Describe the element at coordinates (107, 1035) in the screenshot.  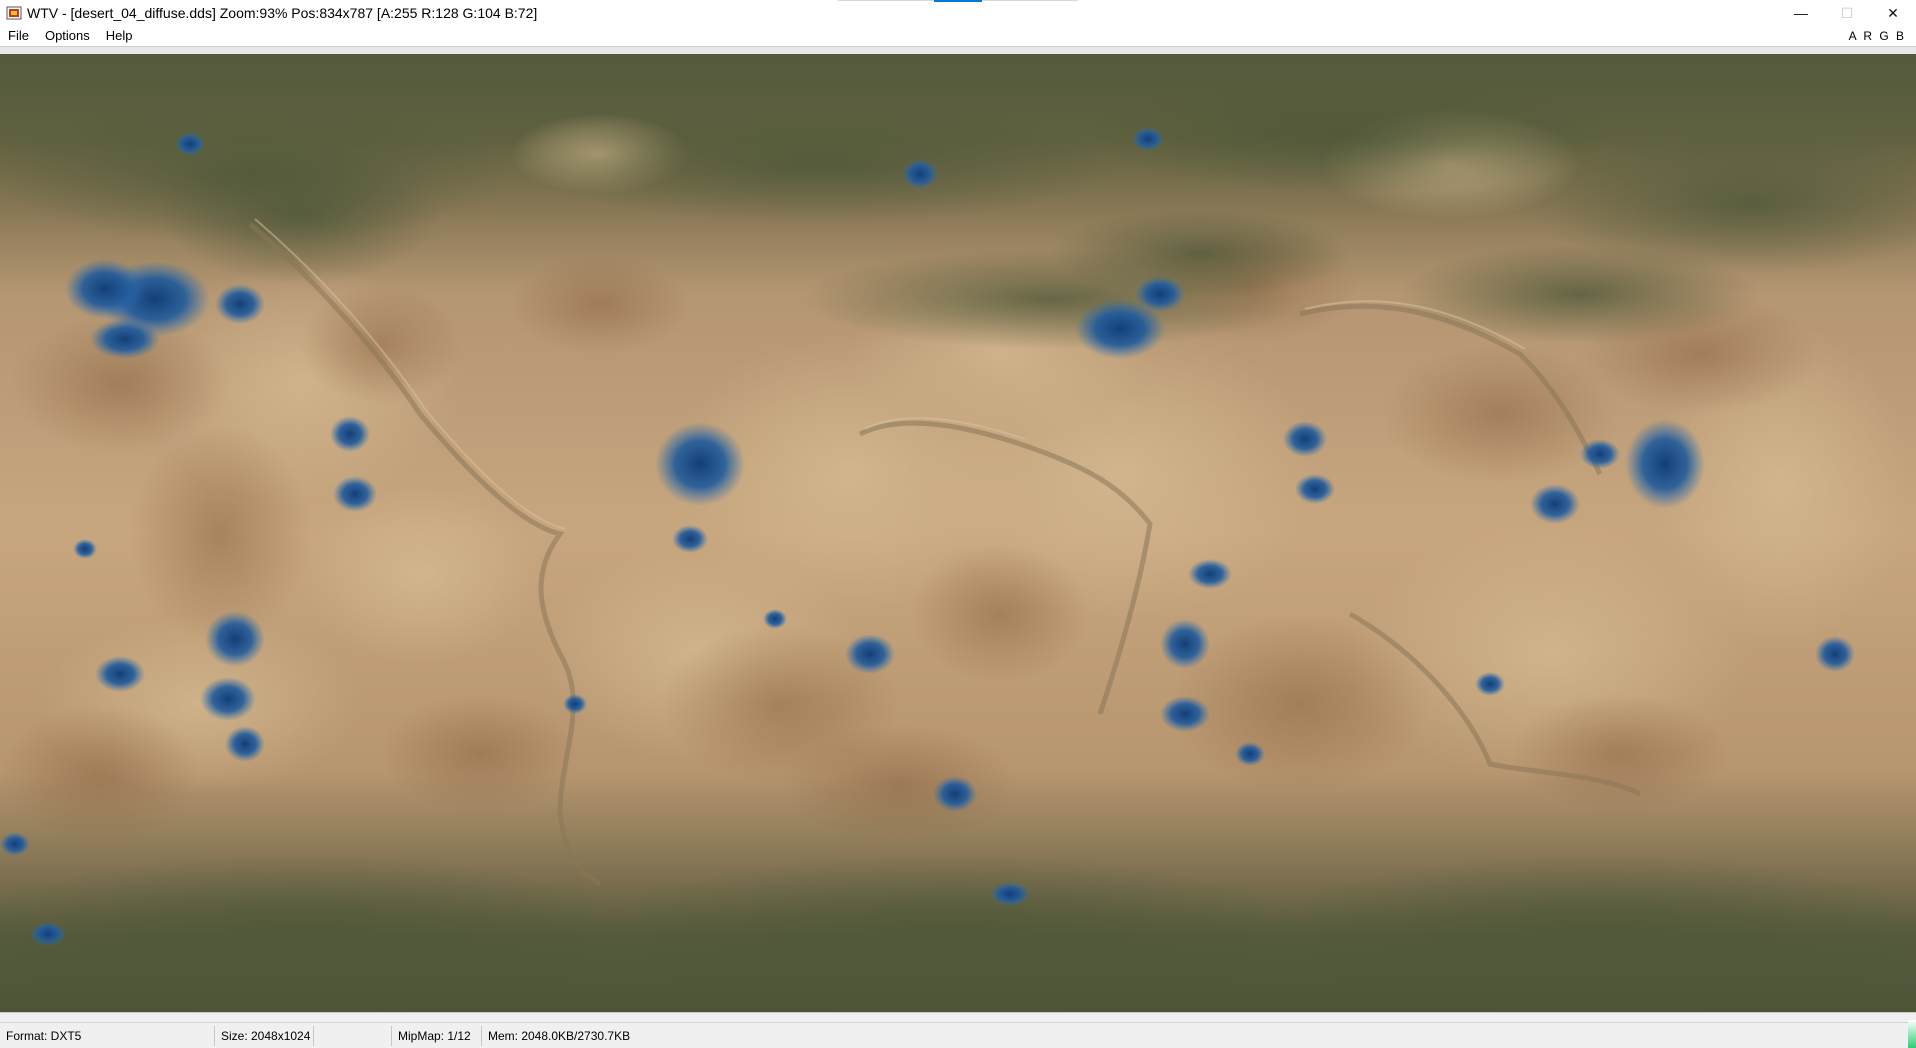
I see `status-format: Format: DXT5` at that location.